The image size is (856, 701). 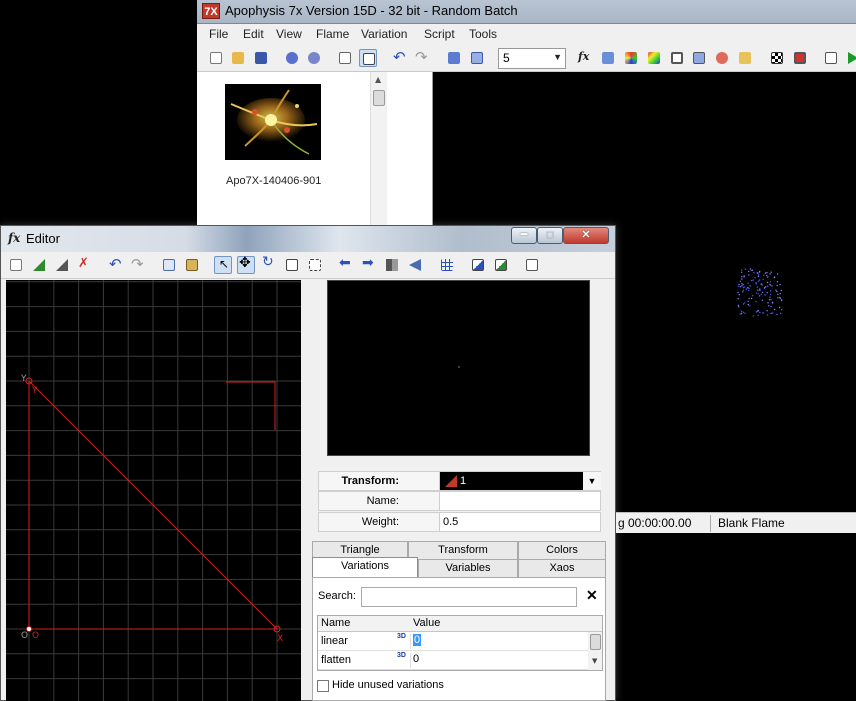 What do you see at coordinates (415, 265) in the screenshot?
I see `flip-vertical-icon` at bounding box center [415, 265].